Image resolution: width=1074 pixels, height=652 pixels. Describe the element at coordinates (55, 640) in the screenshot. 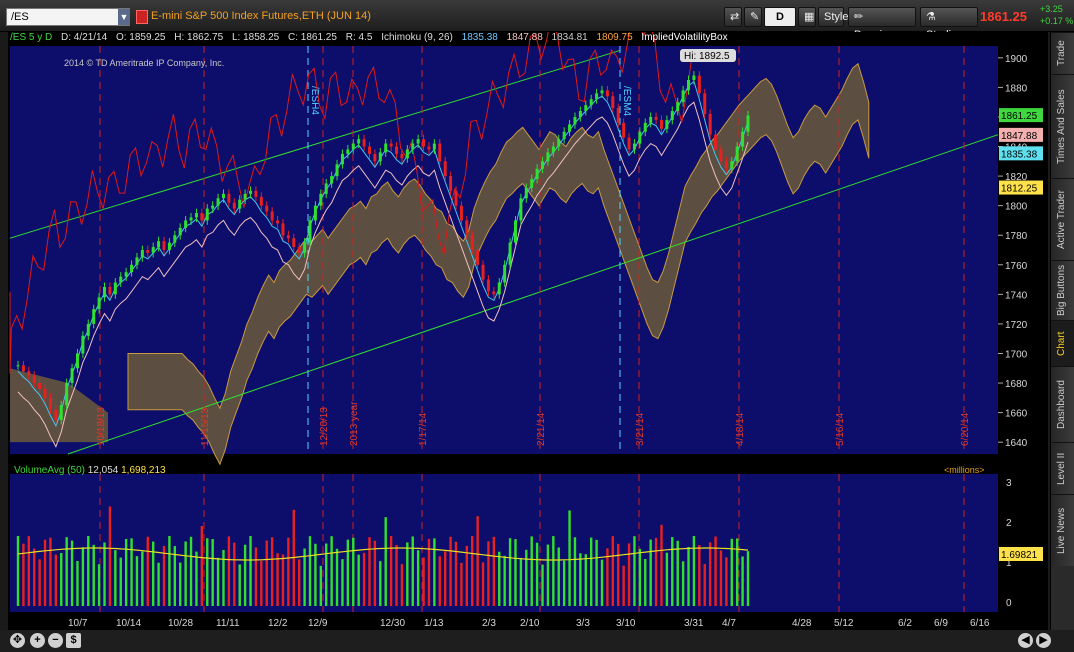

I see `zoom-out-icon: −` at that location.